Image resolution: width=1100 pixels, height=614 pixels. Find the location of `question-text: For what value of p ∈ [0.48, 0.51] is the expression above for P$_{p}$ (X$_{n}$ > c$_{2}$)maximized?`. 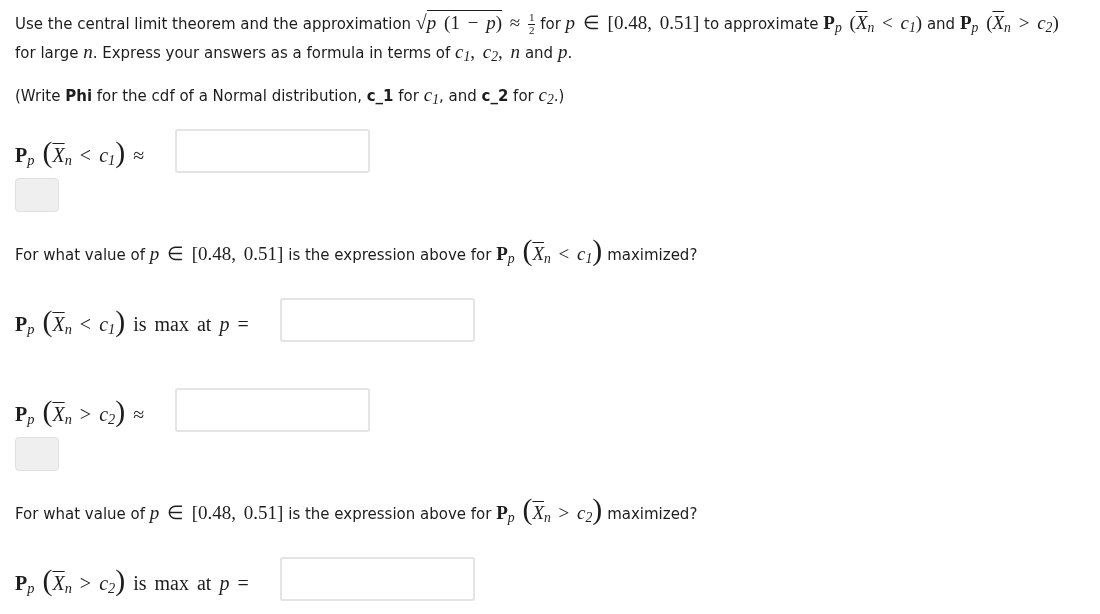

question-text: For what value of p ∈ [0.48, 0.51] is the expression above for P$_{p}$ (X$_{n}$ > c$_{2}$)maximized? is located at coordinates (357, 509).